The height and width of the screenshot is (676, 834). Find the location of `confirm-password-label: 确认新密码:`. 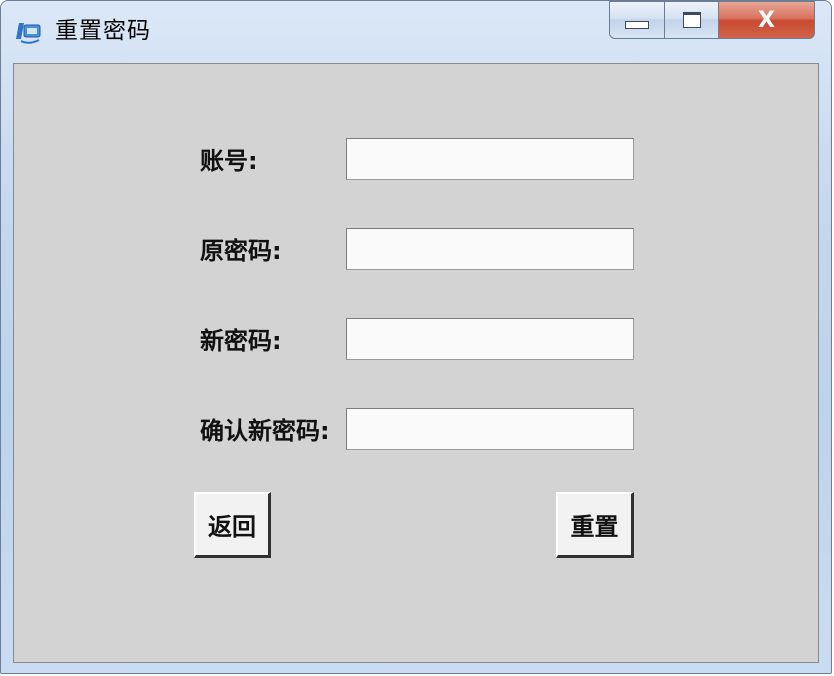

confirm-password-label: 确认新密码: is located at coordinates (265, 431).